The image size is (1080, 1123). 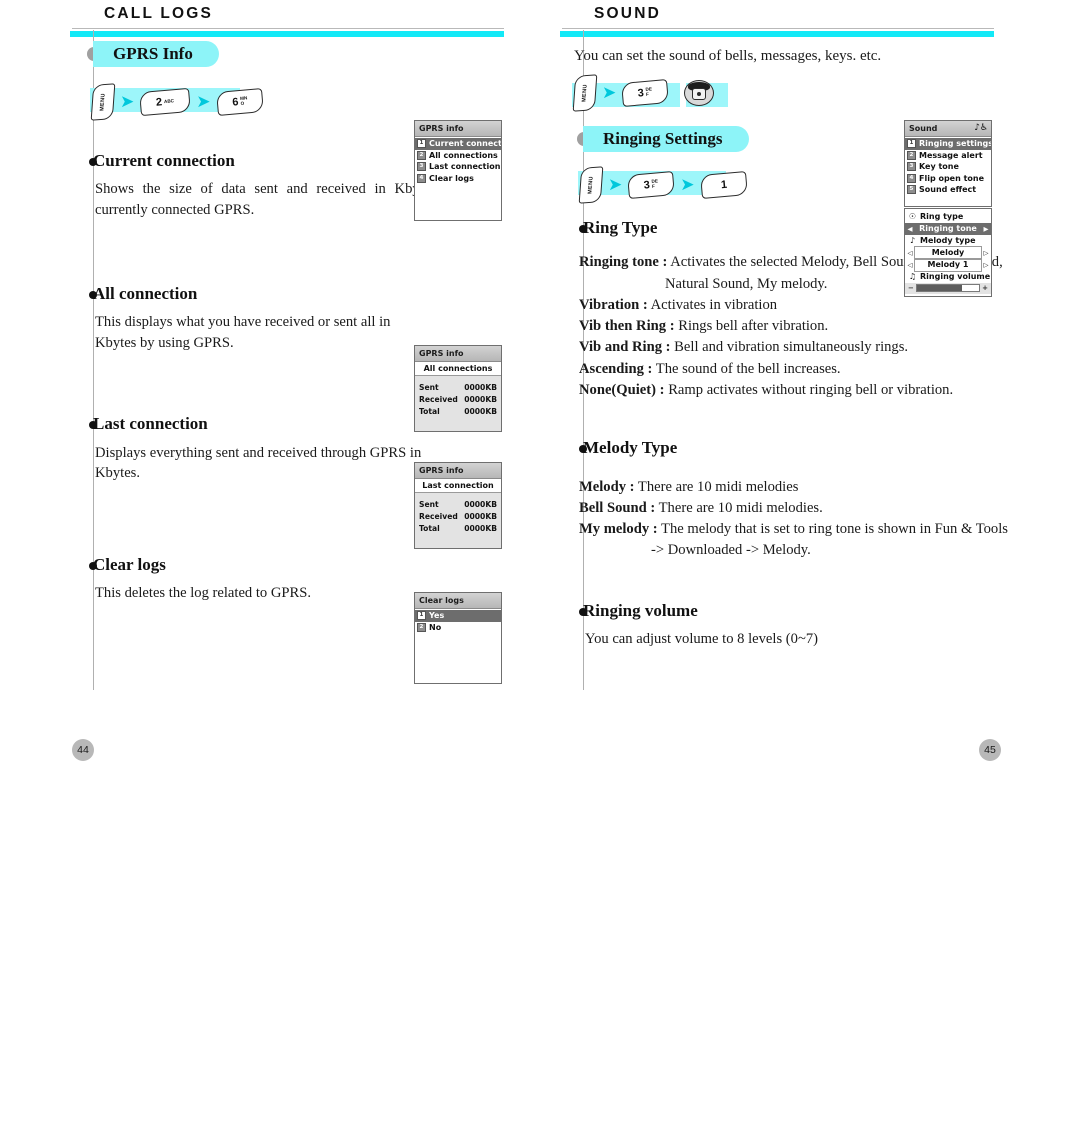 I want to click on key-2-abc-icon: 2 ABC, so click(x=165, y=102).